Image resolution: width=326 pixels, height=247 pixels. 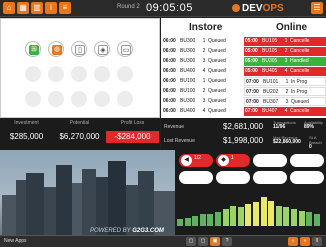 I want to click on lost-revenue-label: Lost Revenue, so click(x=179, y=141).